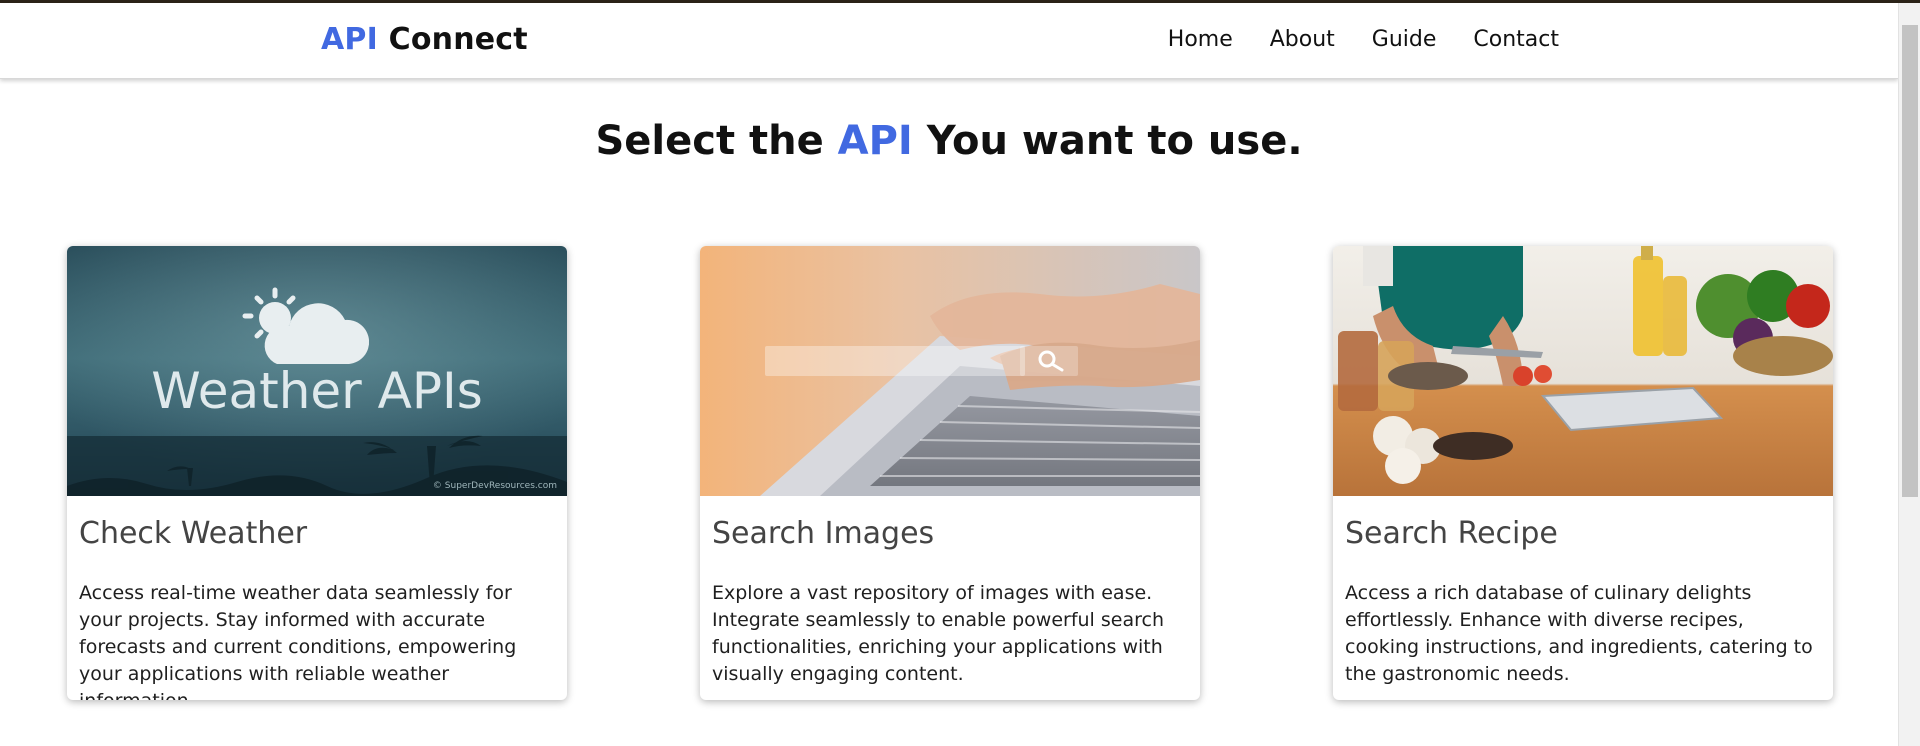 The width and height of the screenshot is (1920, 746). I want to click on title-after: You want to use., so click(1107, 141).